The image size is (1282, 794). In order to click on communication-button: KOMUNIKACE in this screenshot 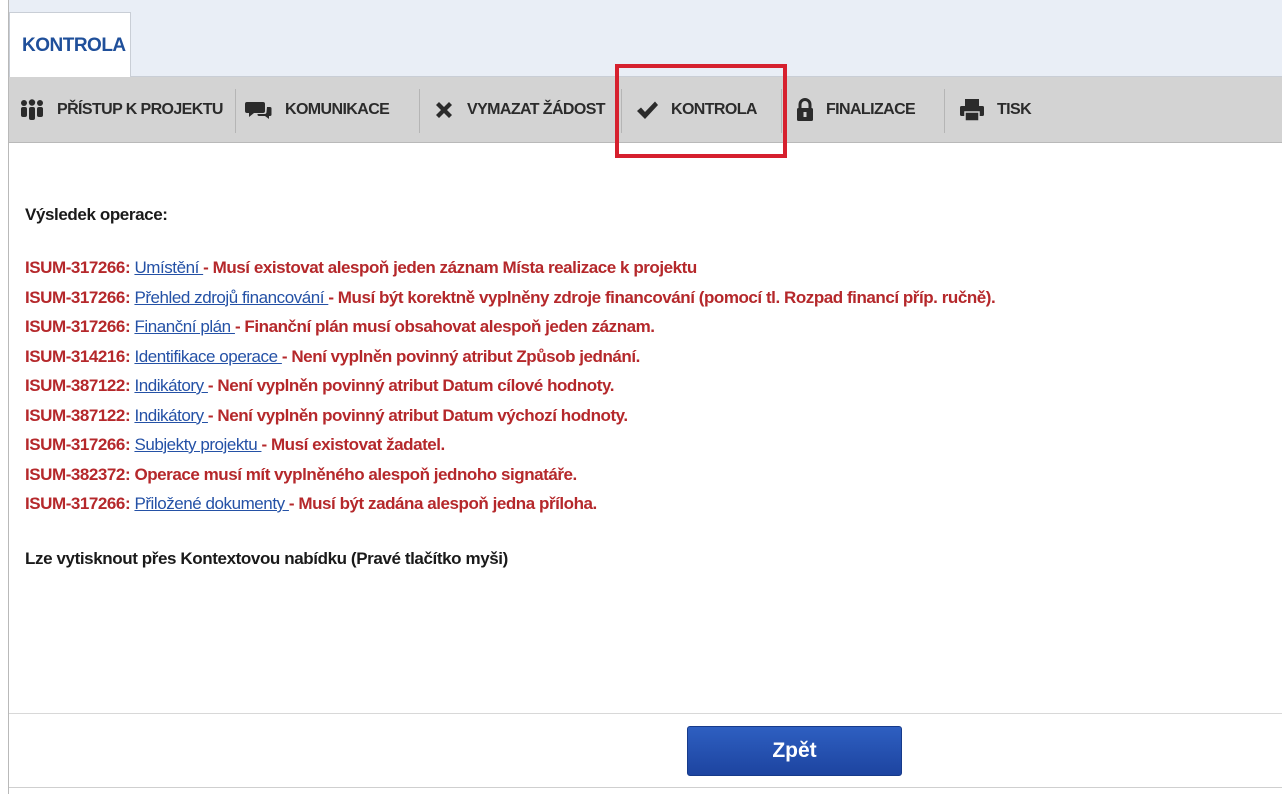, I will do `click(317, 110)`.